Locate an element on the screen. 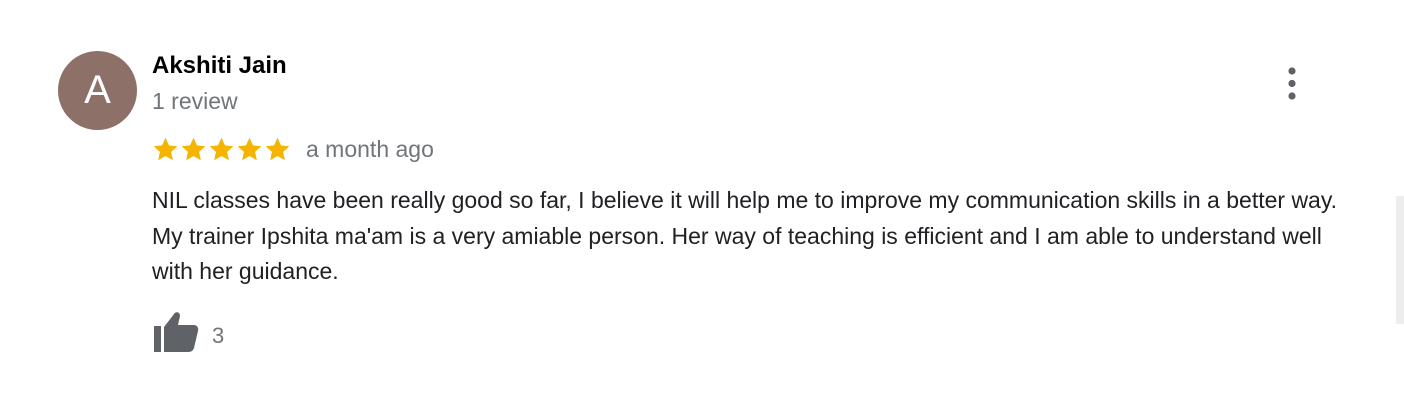 The height and width of the screenshot is (408, 1404). like-button is located at coordinates (176, 332).